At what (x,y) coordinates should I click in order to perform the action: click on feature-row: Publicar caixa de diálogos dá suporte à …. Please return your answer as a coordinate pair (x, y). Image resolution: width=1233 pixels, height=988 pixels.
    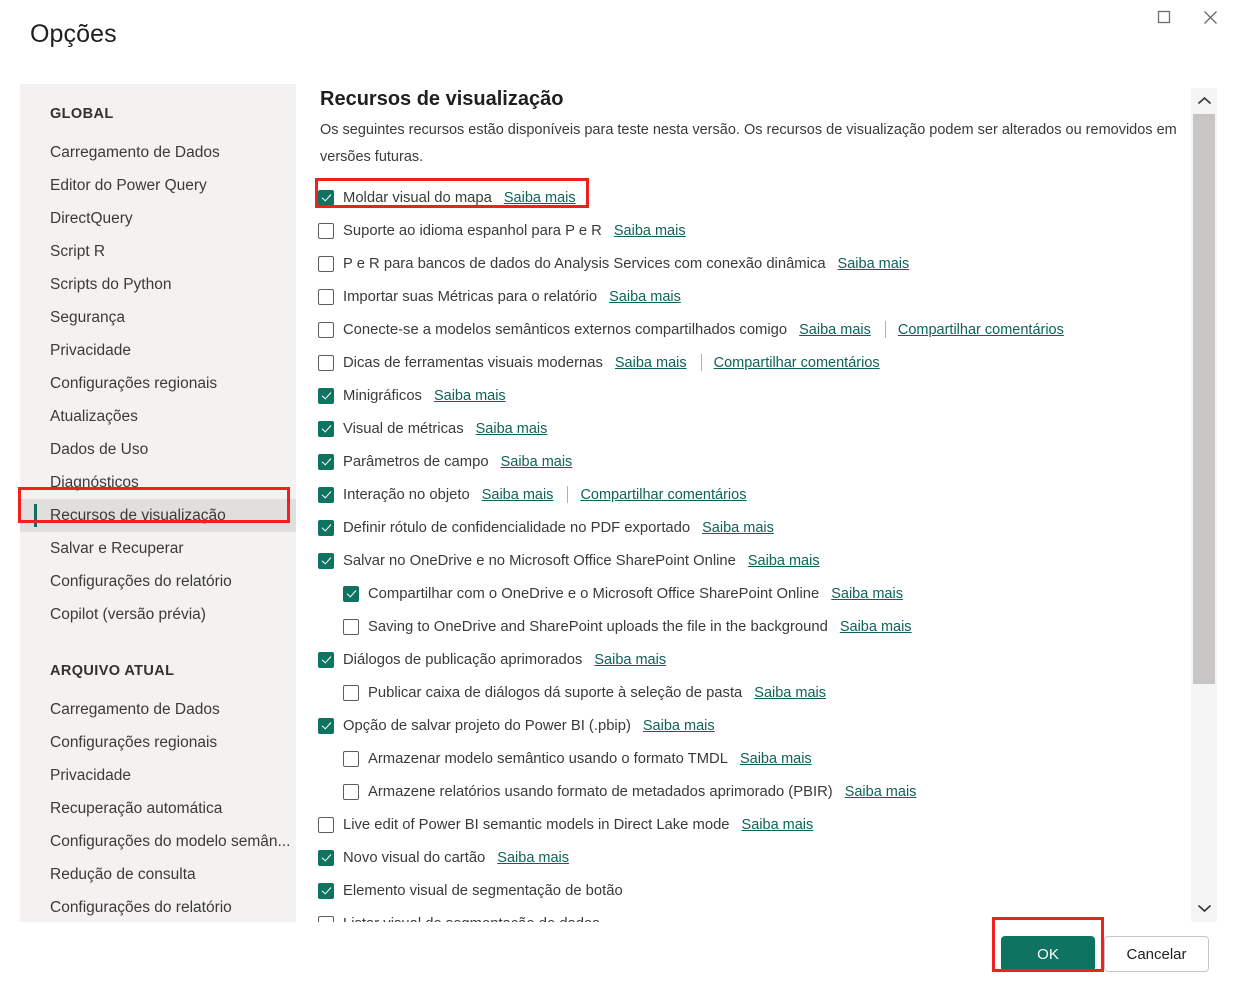
    Looking at the image, I should click on (754, 692).